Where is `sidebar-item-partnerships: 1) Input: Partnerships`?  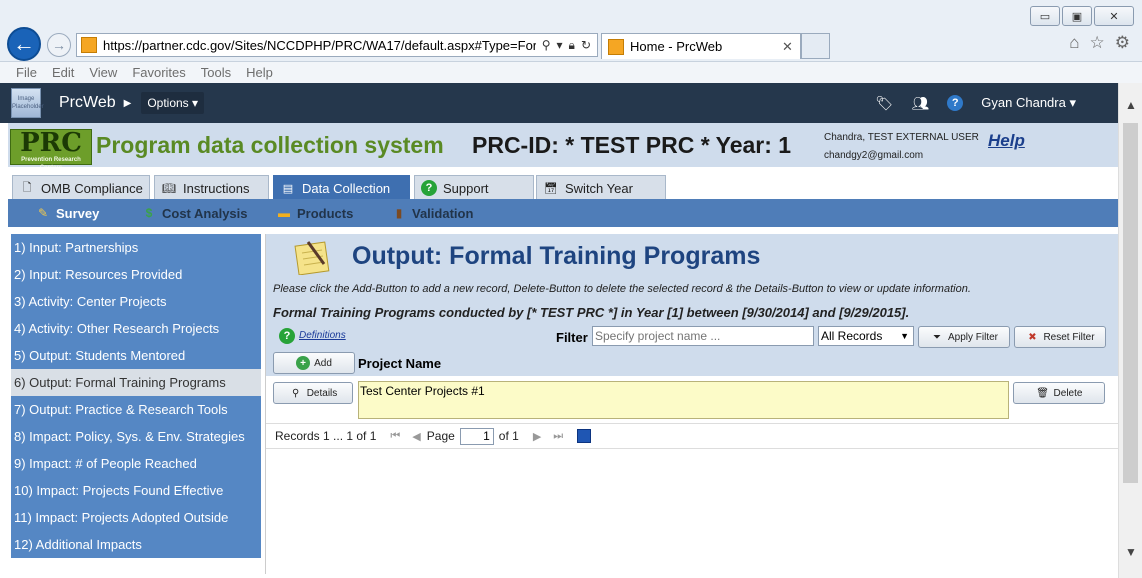 sidebar-item-partnerships: 1) Input: Partnerships is located at coordinates (136, 247).